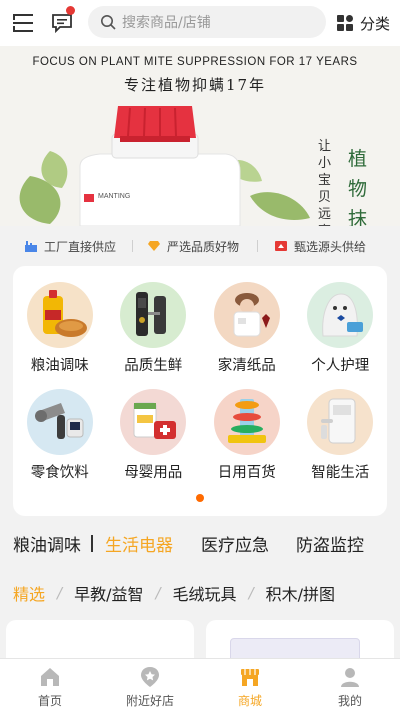  I want to click on nearby-store-icon, so click(150, 677).